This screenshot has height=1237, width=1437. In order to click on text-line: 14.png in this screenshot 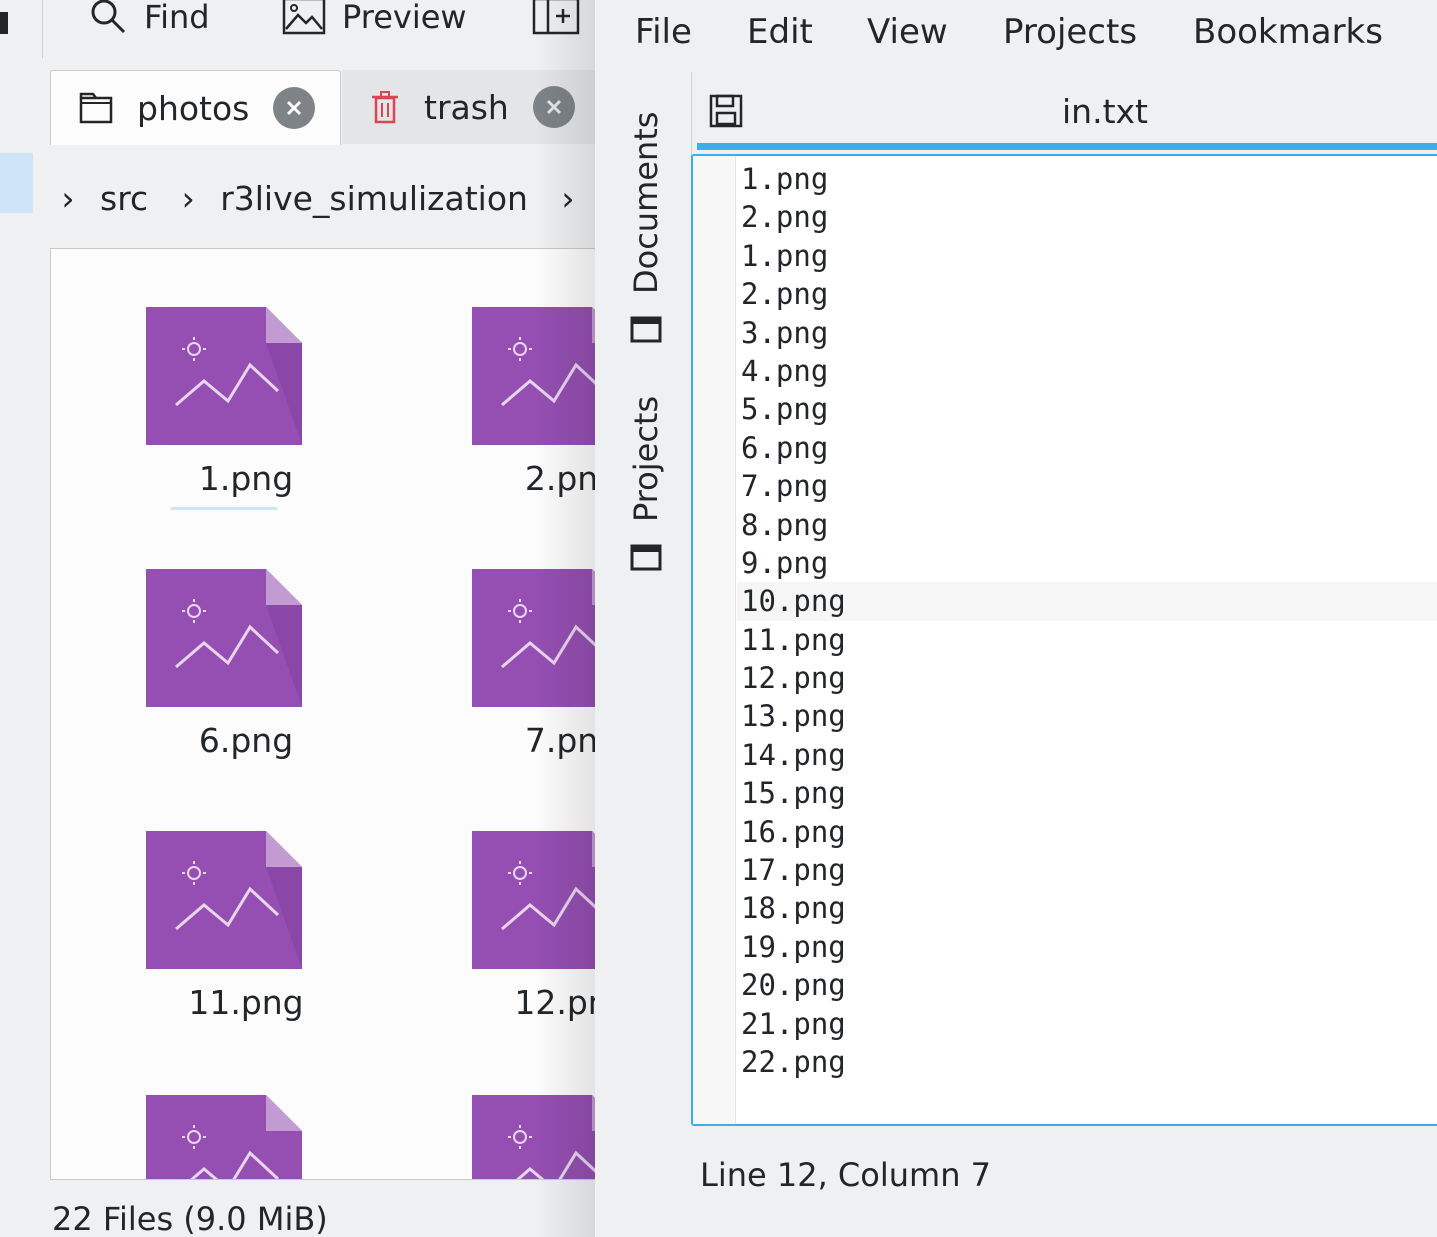, I will do `click(793, 755)`.